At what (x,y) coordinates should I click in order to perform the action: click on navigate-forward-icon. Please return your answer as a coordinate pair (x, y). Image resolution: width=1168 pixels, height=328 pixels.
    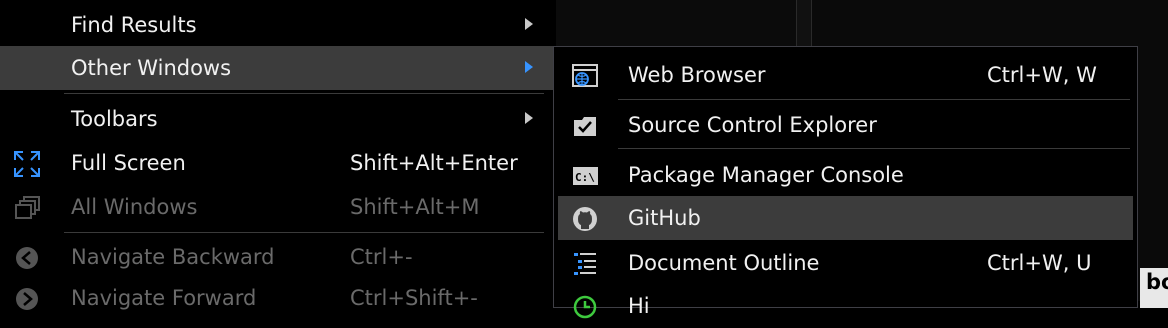
    Looking at the image, I should click on (27, 299).